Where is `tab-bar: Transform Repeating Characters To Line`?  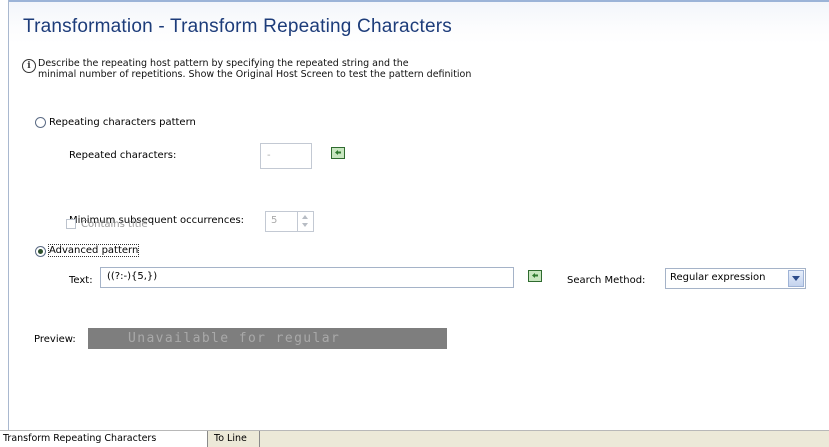 tab-bar: Transform Repeating Characters To Line is located at coordinates (414, 438).